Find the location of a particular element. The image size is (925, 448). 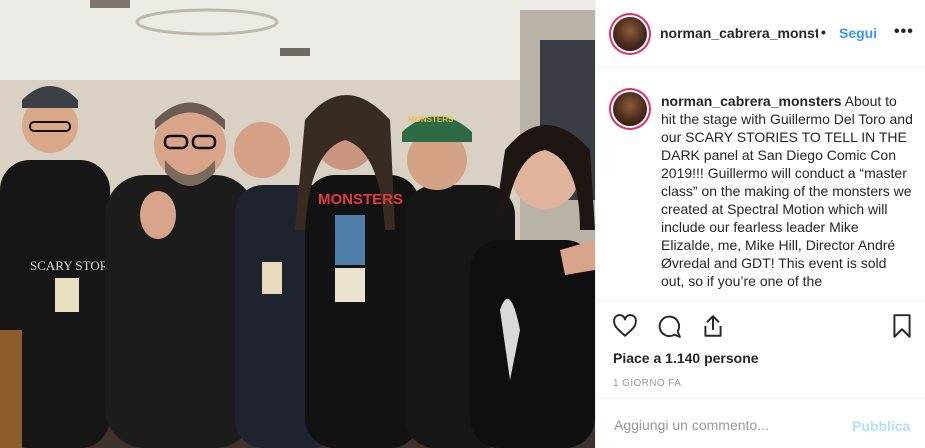

bookmark-icon is located at coordinates (902, 326).